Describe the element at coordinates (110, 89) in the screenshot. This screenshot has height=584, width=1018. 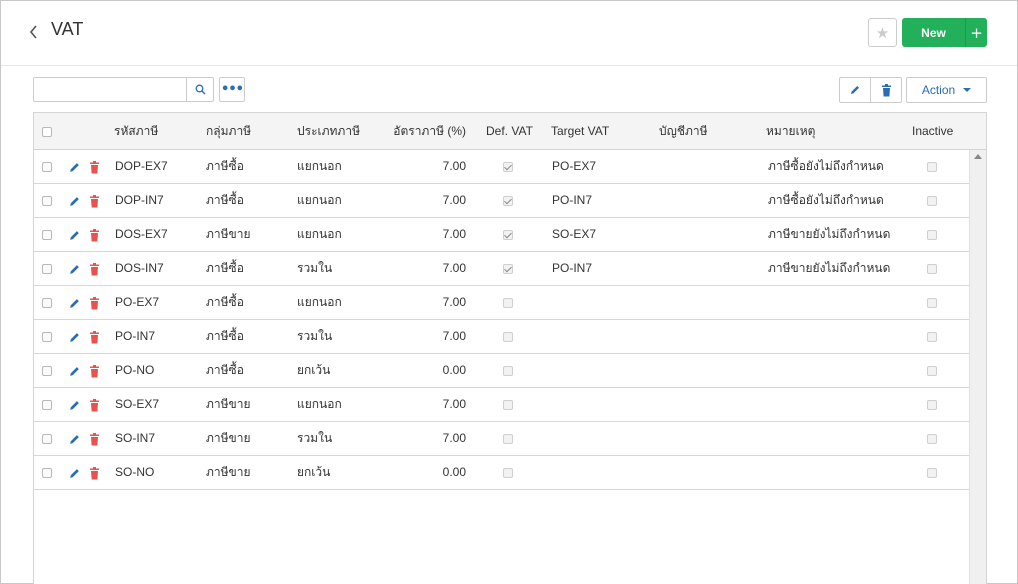
I see `search-input` at that location.